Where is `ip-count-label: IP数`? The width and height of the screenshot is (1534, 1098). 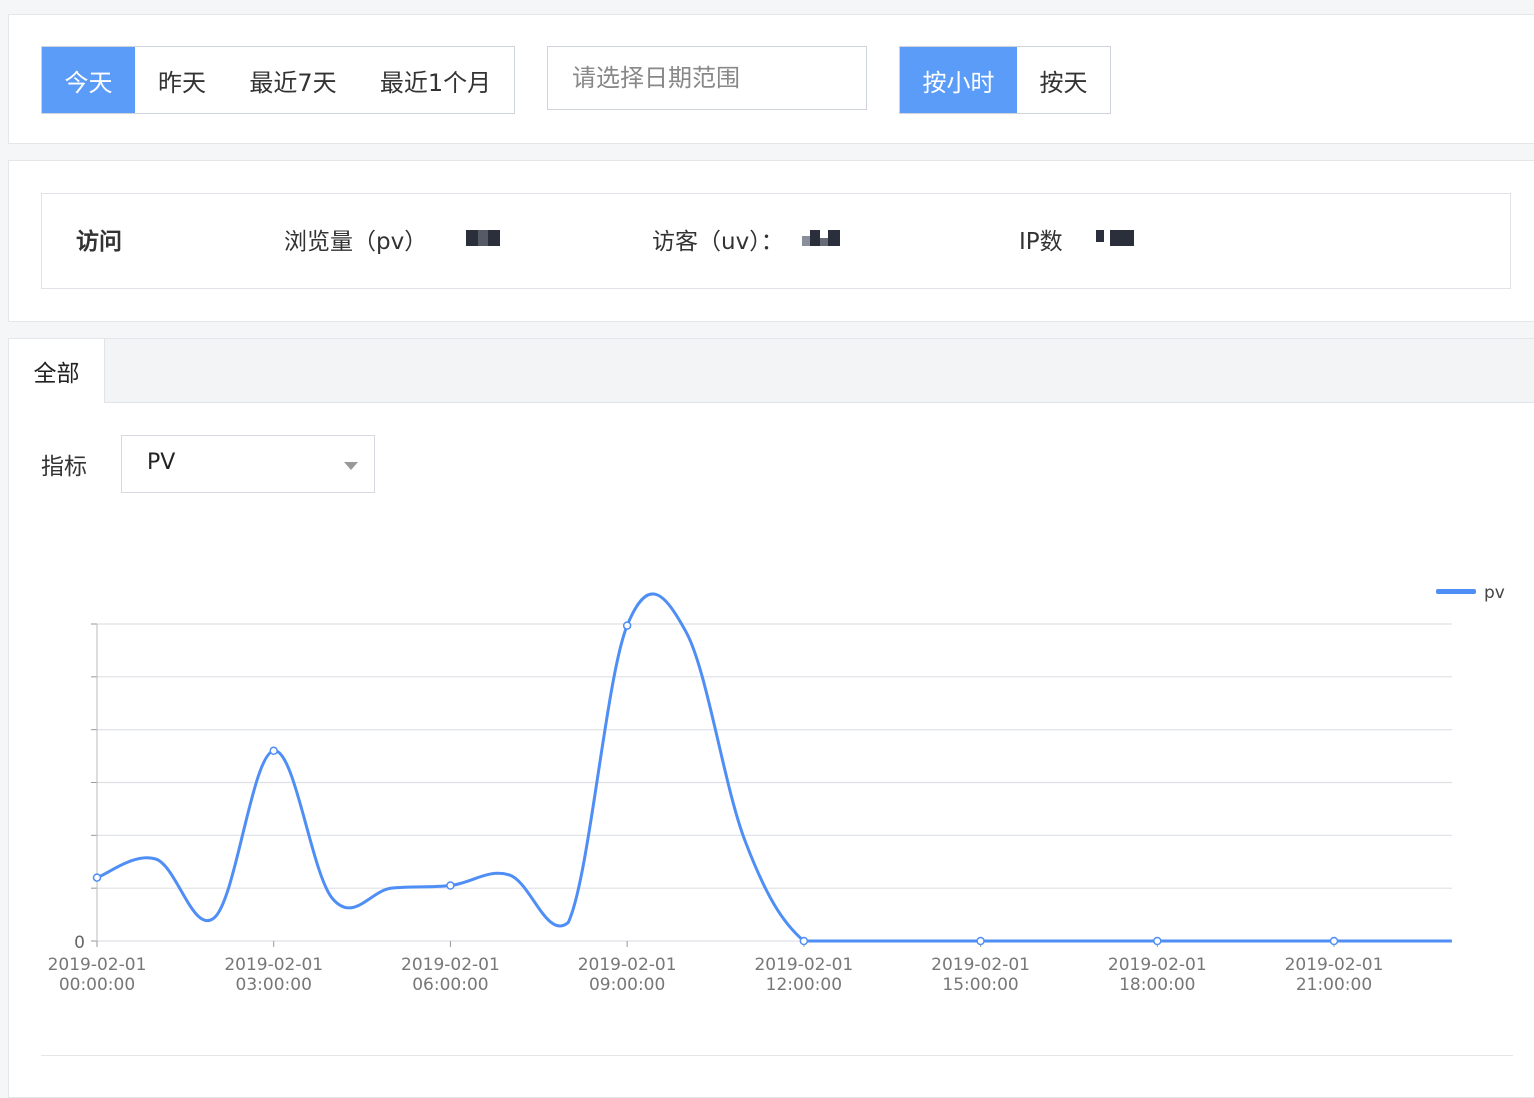 ip-count-label: IP数 is located at coordinates (1041, 242).